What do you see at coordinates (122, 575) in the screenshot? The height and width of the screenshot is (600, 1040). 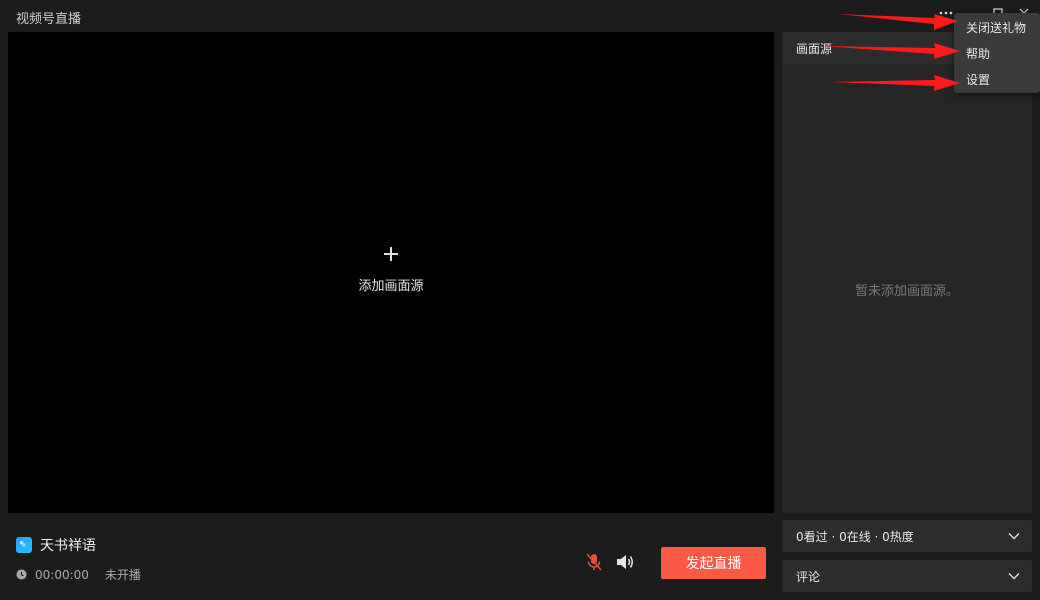 I see `live-status: 未开播` at bounding box center [122, 575].